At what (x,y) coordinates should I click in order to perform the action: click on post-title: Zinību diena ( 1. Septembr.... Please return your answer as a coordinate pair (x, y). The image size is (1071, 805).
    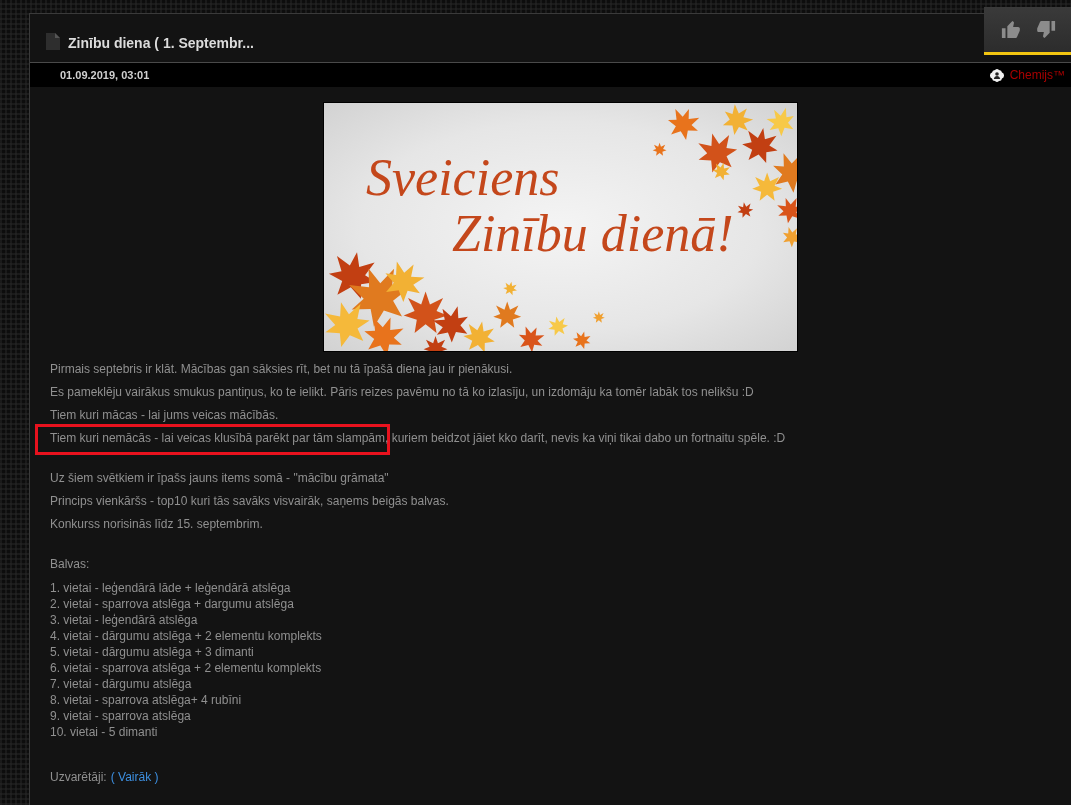
    Looking at the image, I should click on (161, 43).